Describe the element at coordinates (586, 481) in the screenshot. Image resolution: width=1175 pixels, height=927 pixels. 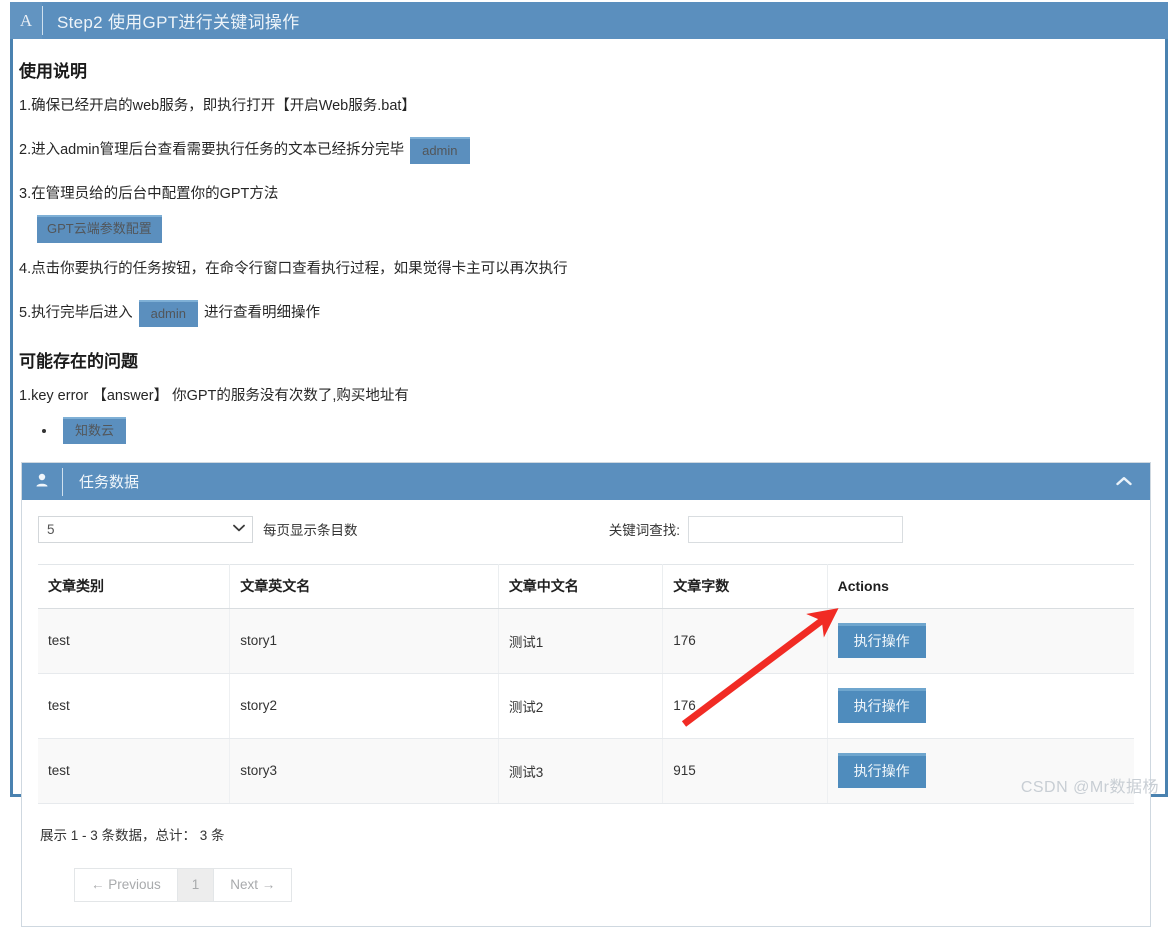
I see `panel-header: 任务数据` at that location.